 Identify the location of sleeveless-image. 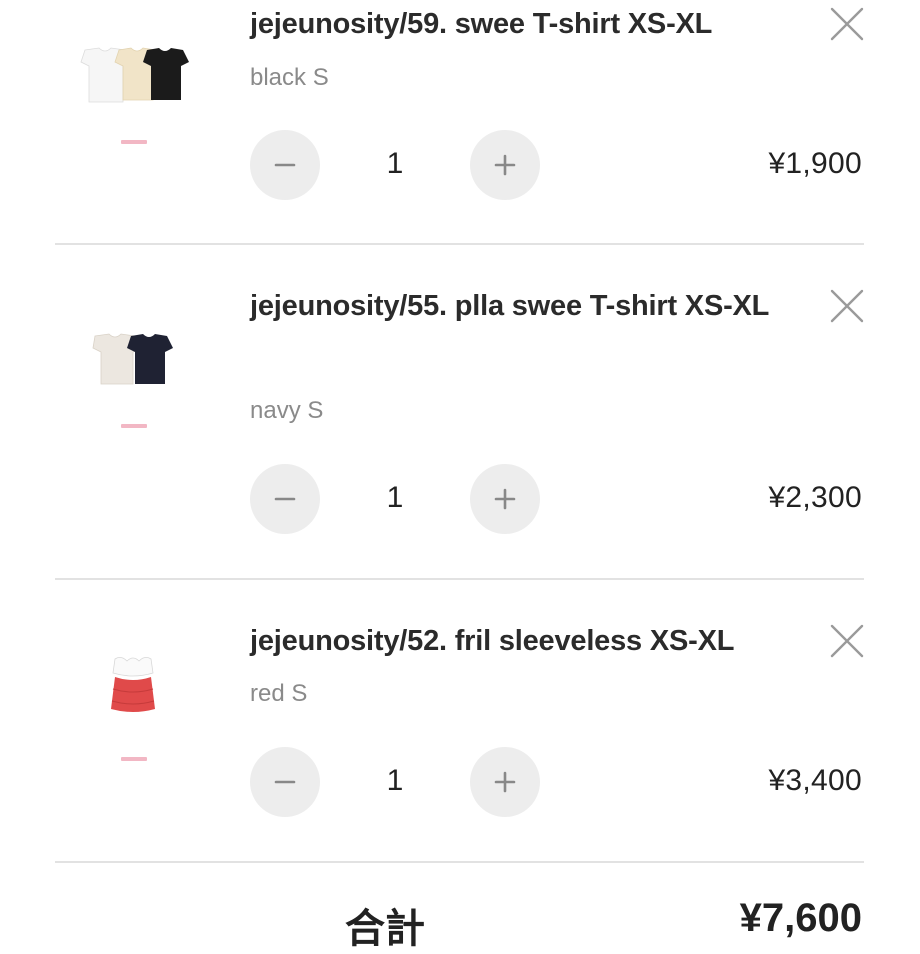
(133, 709).